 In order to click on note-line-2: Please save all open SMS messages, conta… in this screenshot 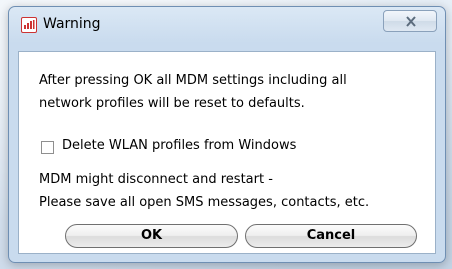, I will do `click(204, 202)`.